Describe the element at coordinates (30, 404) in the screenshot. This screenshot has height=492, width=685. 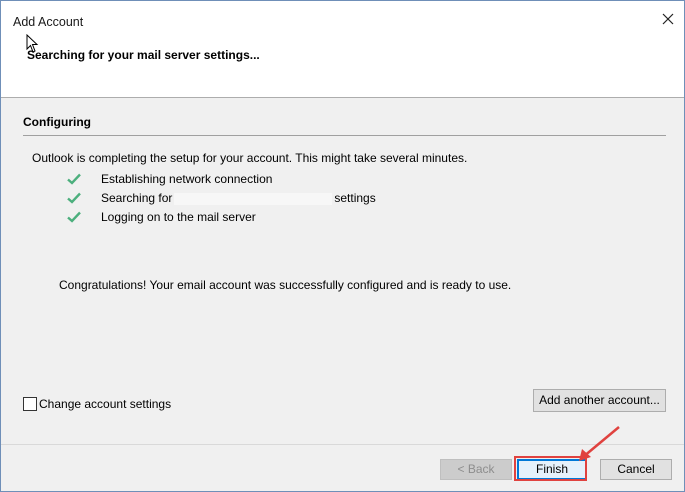
I see `change-settings-checkbox` at that location.